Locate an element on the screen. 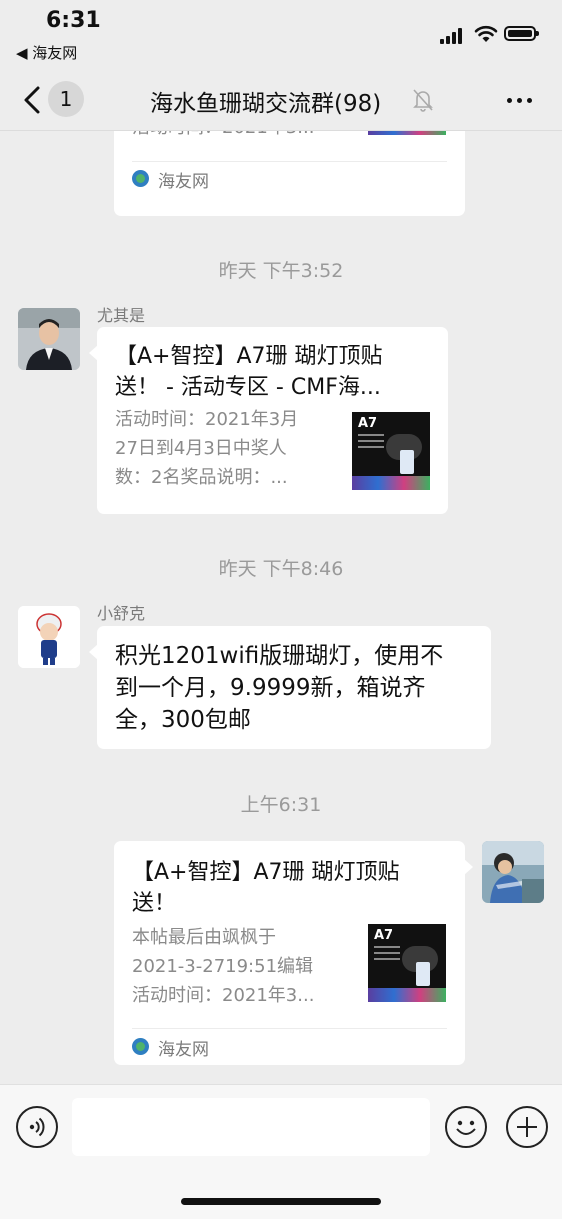 The width and height of the screenshot is (562, 1219). card-thumbnail is located at coordinates (407, 133).